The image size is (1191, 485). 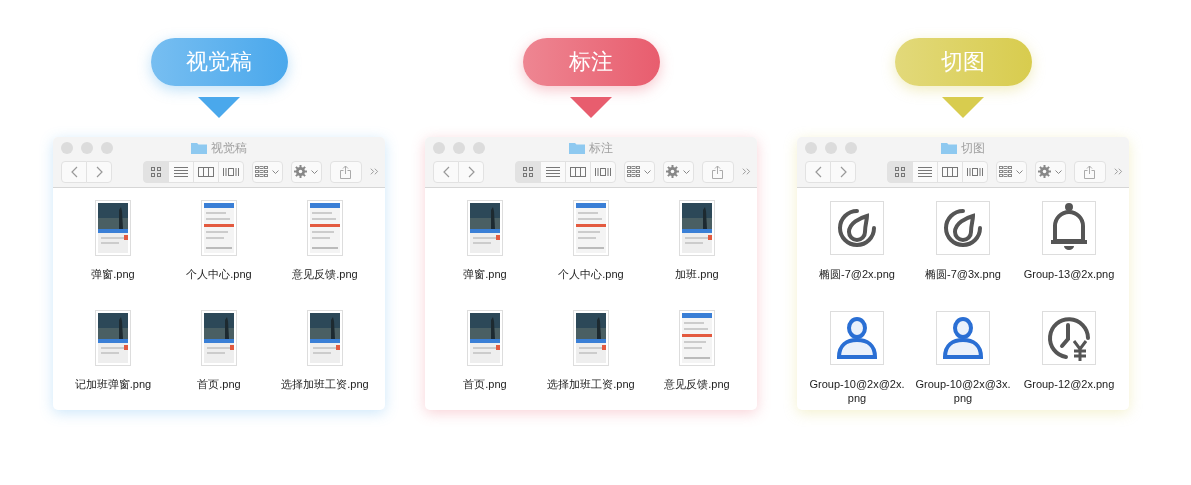 What do you see at coordinates (857, 391) in the screenshot?
I see `file-name: Group-10@2x@2x.png` at bounding box center [857, 391].